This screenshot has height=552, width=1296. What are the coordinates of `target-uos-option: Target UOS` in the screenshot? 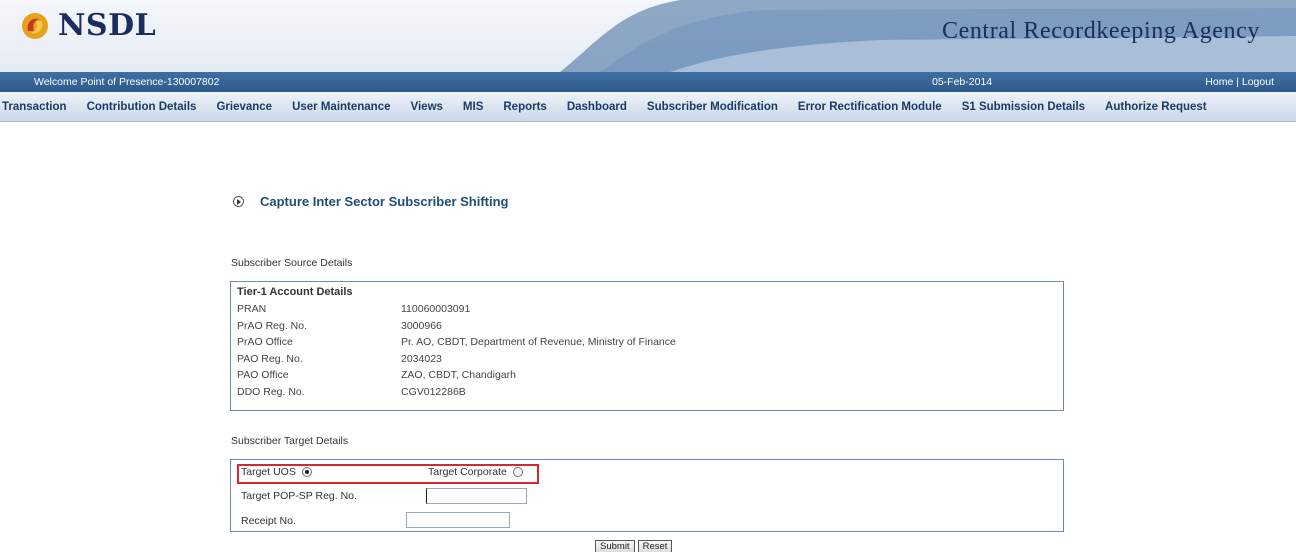 It's located at (276, 472).